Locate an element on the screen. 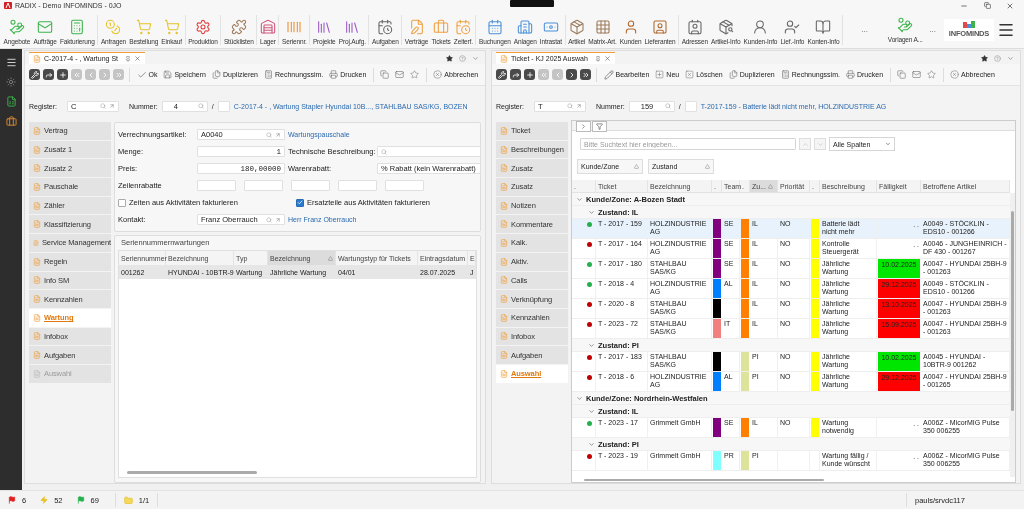  down-icon is located at coordinates (820, 144).